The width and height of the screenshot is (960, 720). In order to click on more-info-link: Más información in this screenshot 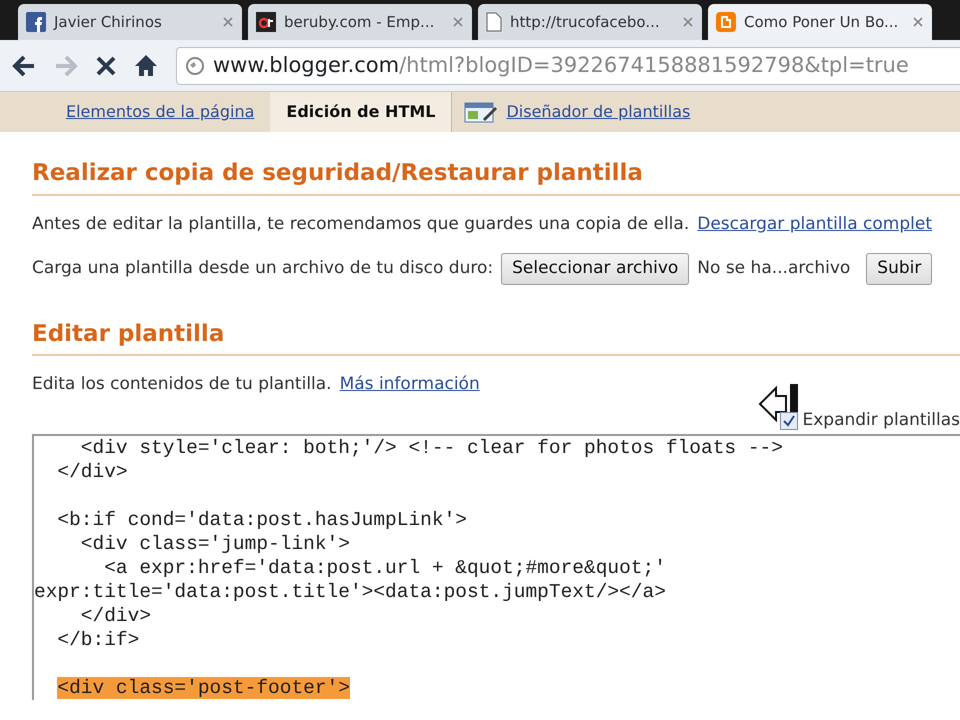, I will do `click(410, 385)`.